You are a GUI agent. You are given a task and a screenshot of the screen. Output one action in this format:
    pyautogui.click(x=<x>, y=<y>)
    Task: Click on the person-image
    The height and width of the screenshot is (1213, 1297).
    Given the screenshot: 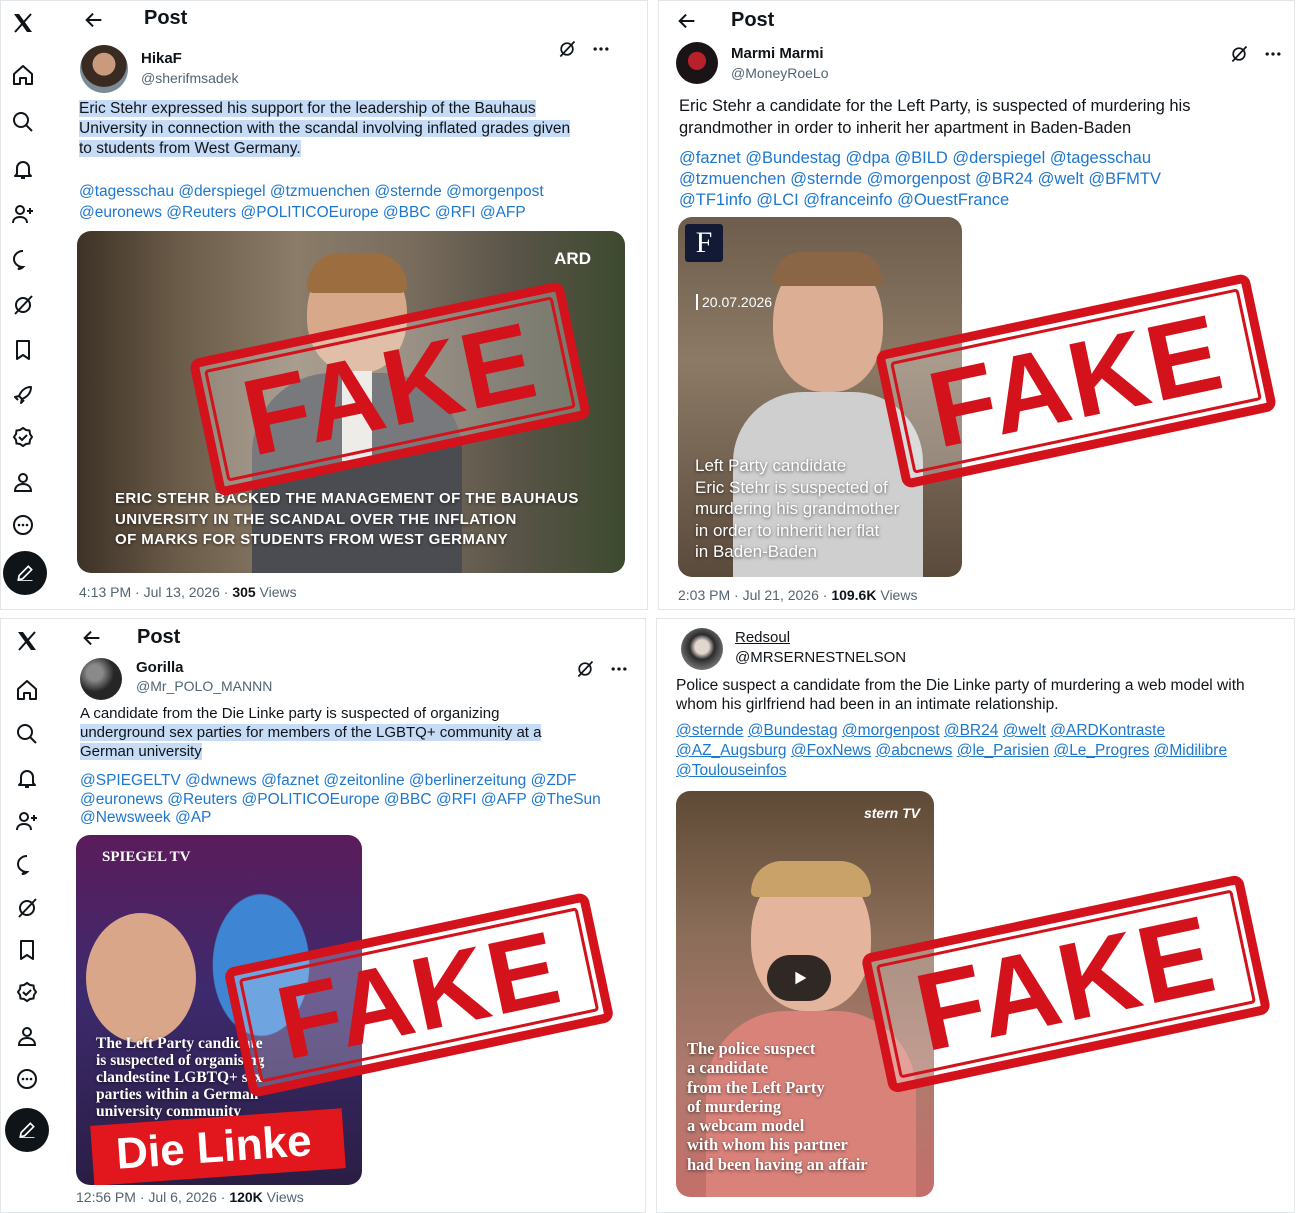 What is the action you would take?
    pyautogui.click(x=141, y=978)
    